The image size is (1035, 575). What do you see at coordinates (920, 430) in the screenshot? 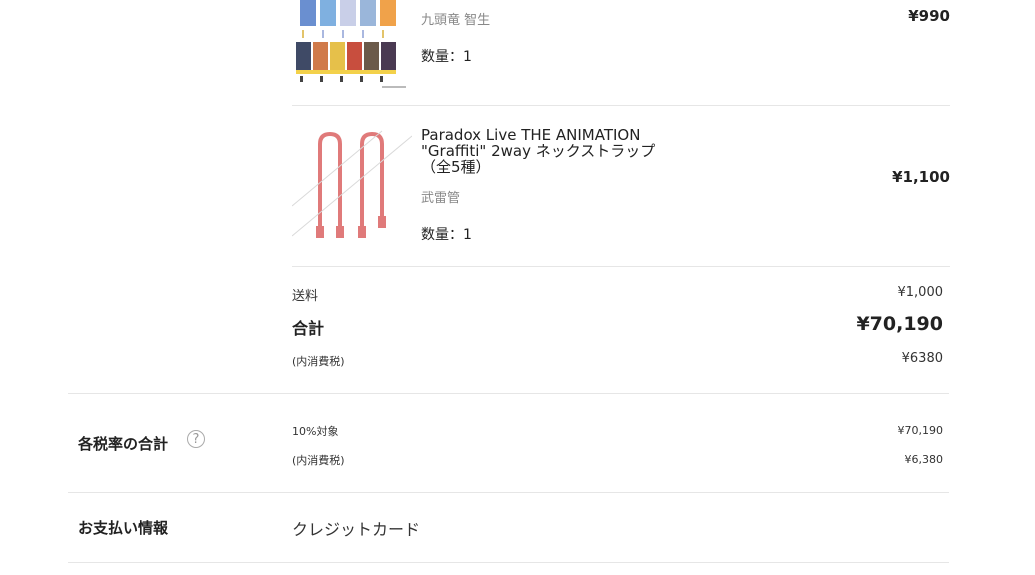
I see `tax-target-value: ¥70,190` at bounding box center [920, 430].